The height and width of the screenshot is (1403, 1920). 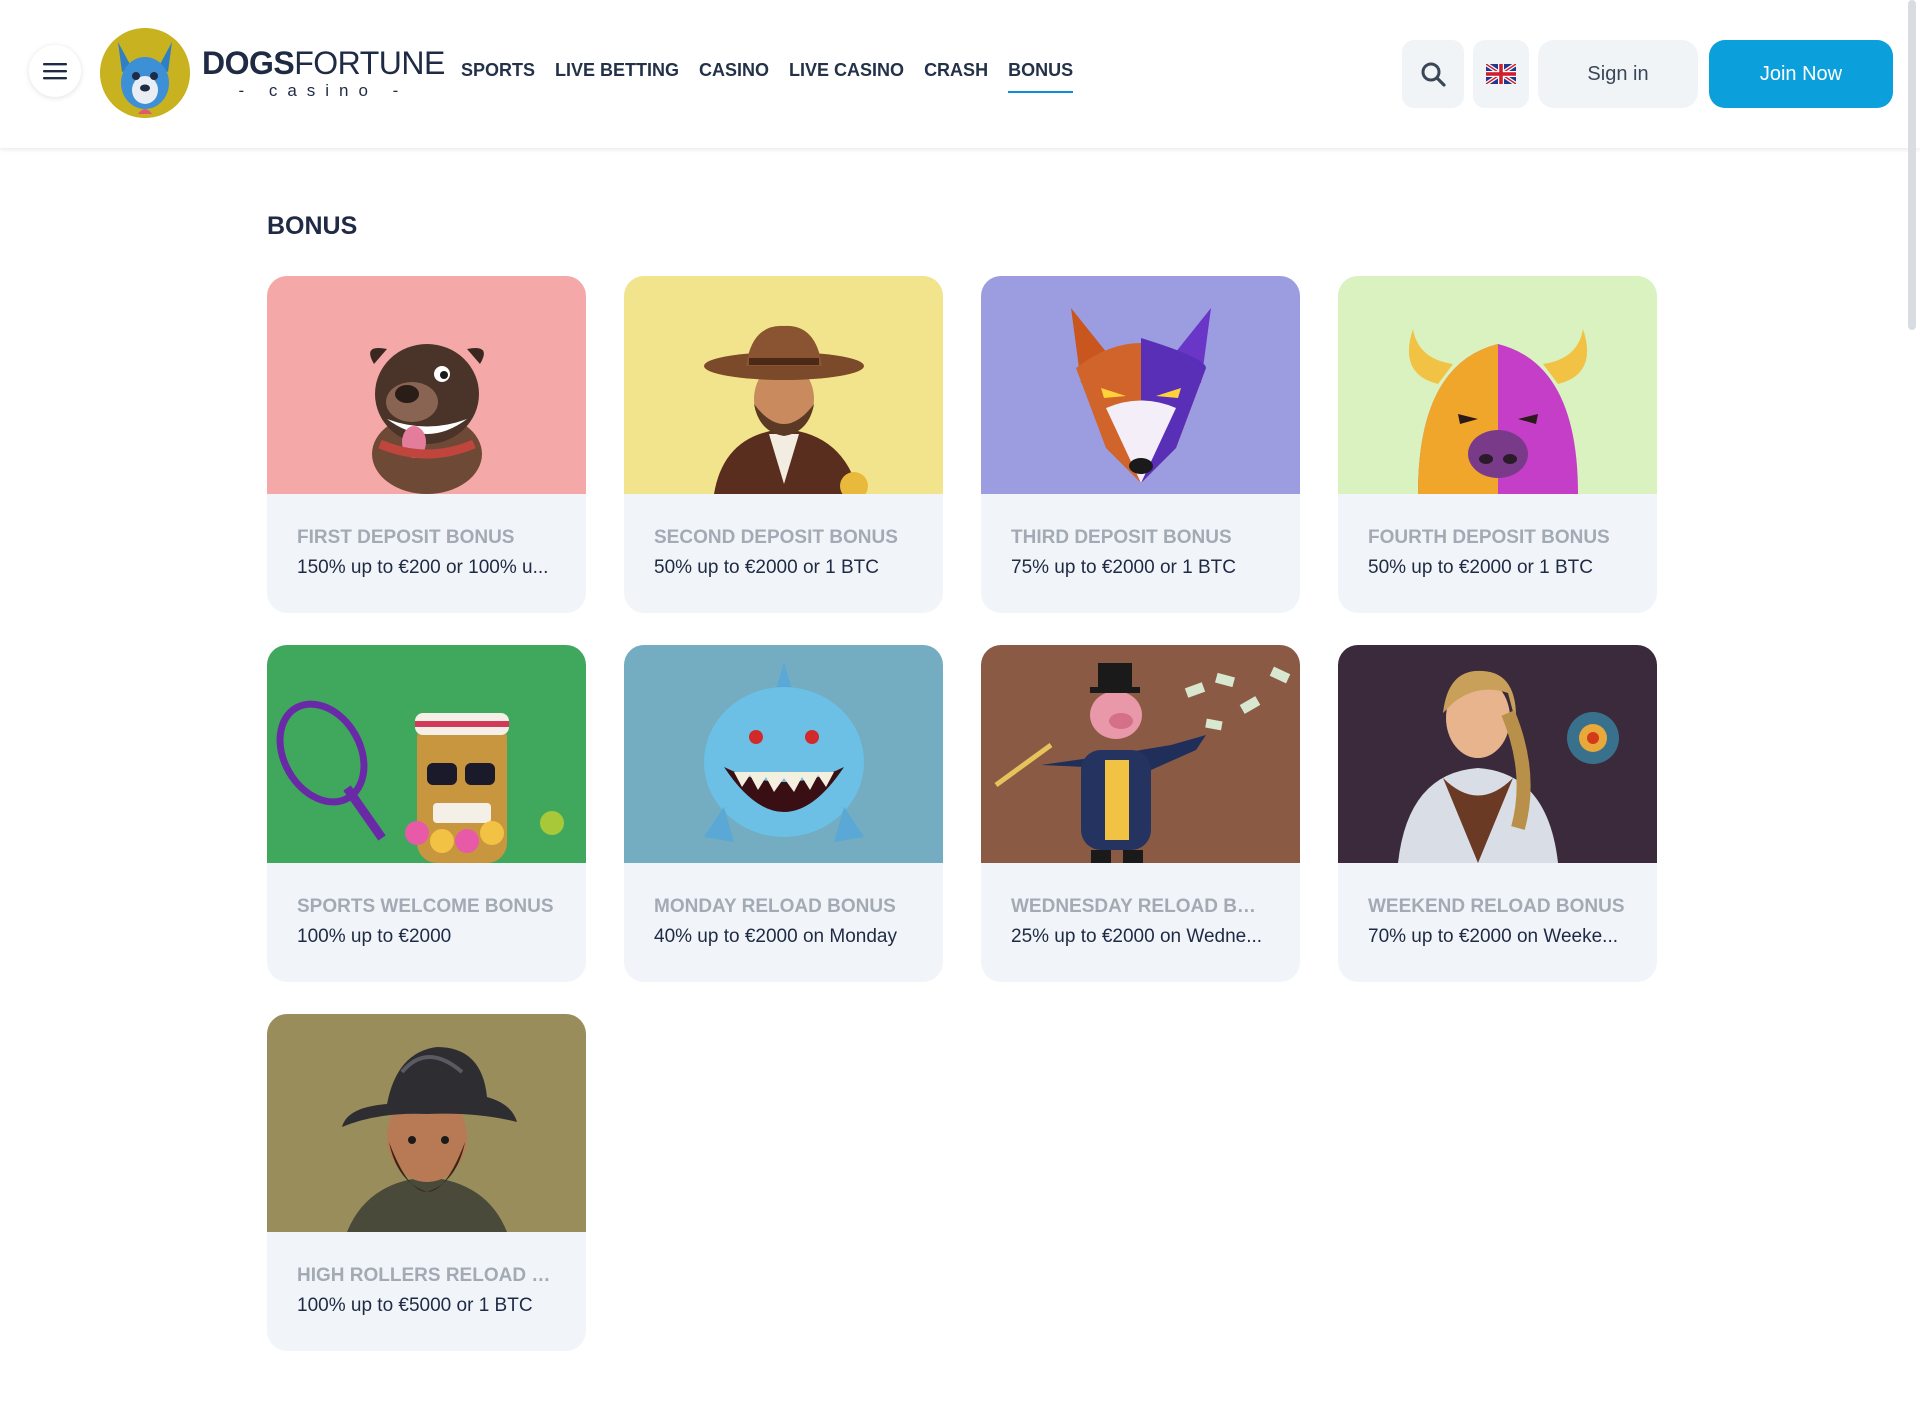 I want to click on card-title: FIRST DEPOSIT BONUS, so click(x=406, y=537).